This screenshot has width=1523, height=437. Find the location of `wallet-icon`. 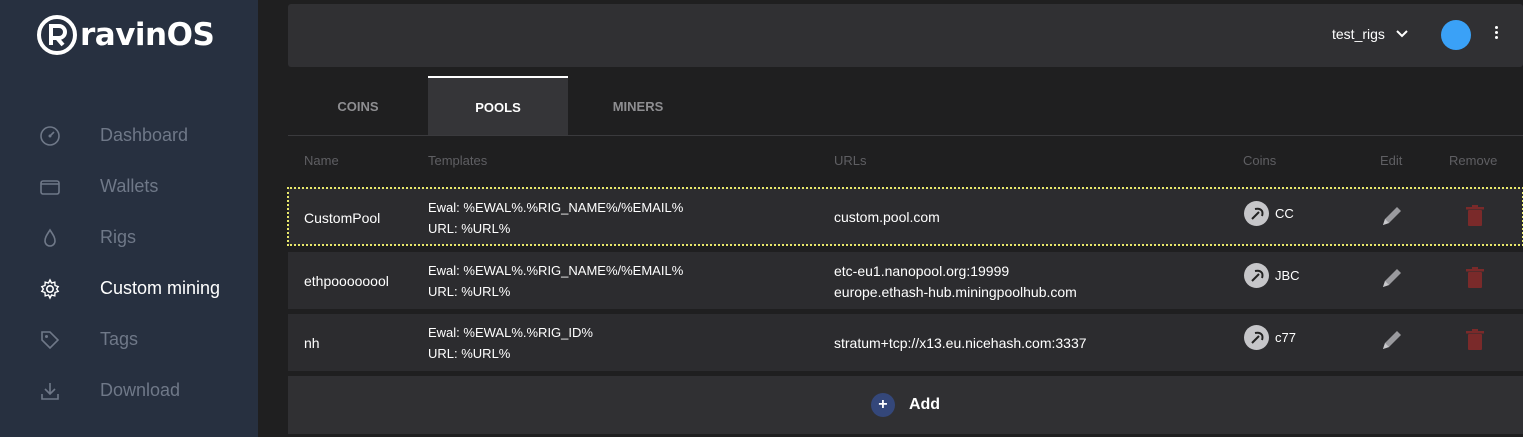

wallet-icon is located at coordinates (50, 187).